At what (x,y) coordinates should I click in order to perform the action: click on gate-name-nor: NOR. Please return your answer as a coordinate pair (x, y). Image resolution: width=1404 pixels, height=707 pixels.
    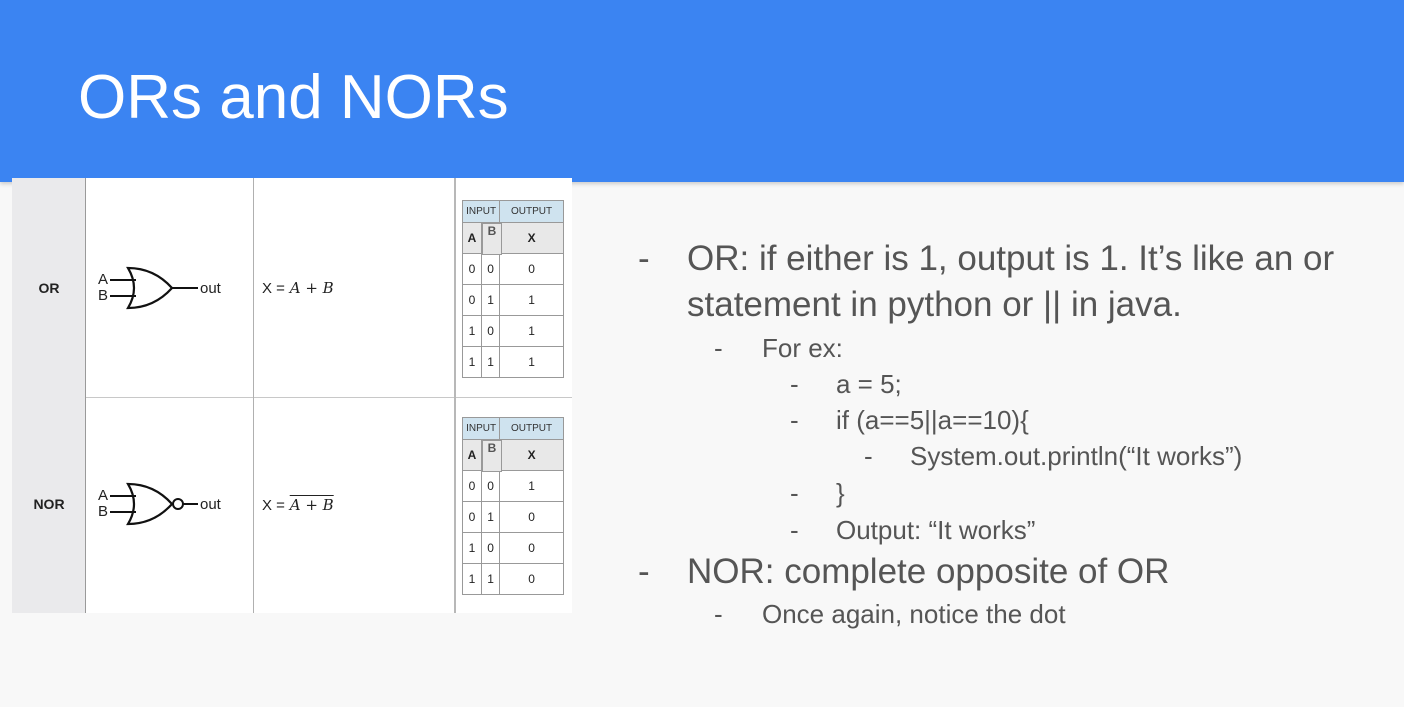
    Looking at the image, I should click on (49, 504).